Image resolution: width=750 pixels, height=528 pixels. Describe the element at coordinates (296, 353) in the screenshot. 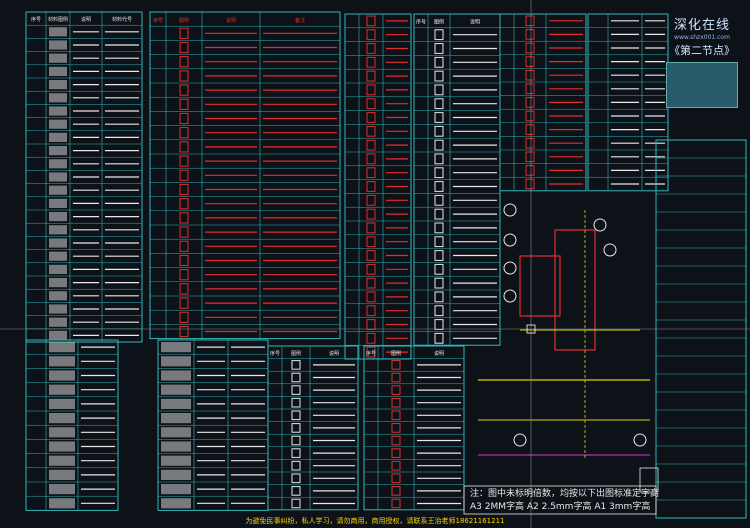

I see `symbol-legend-header-cell: 图例` at that location.